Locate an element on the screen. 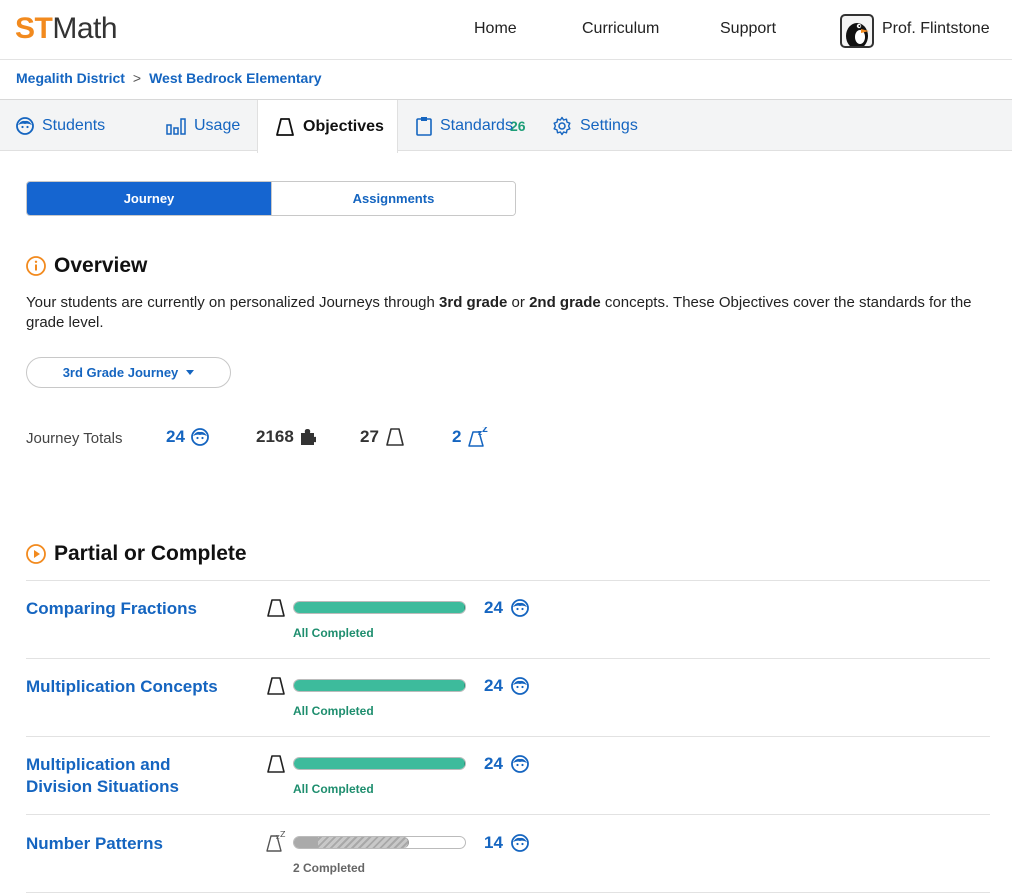 This screenshot has width=1012, height=895. overview-heading: Overview is located at coordinates (86, 266).